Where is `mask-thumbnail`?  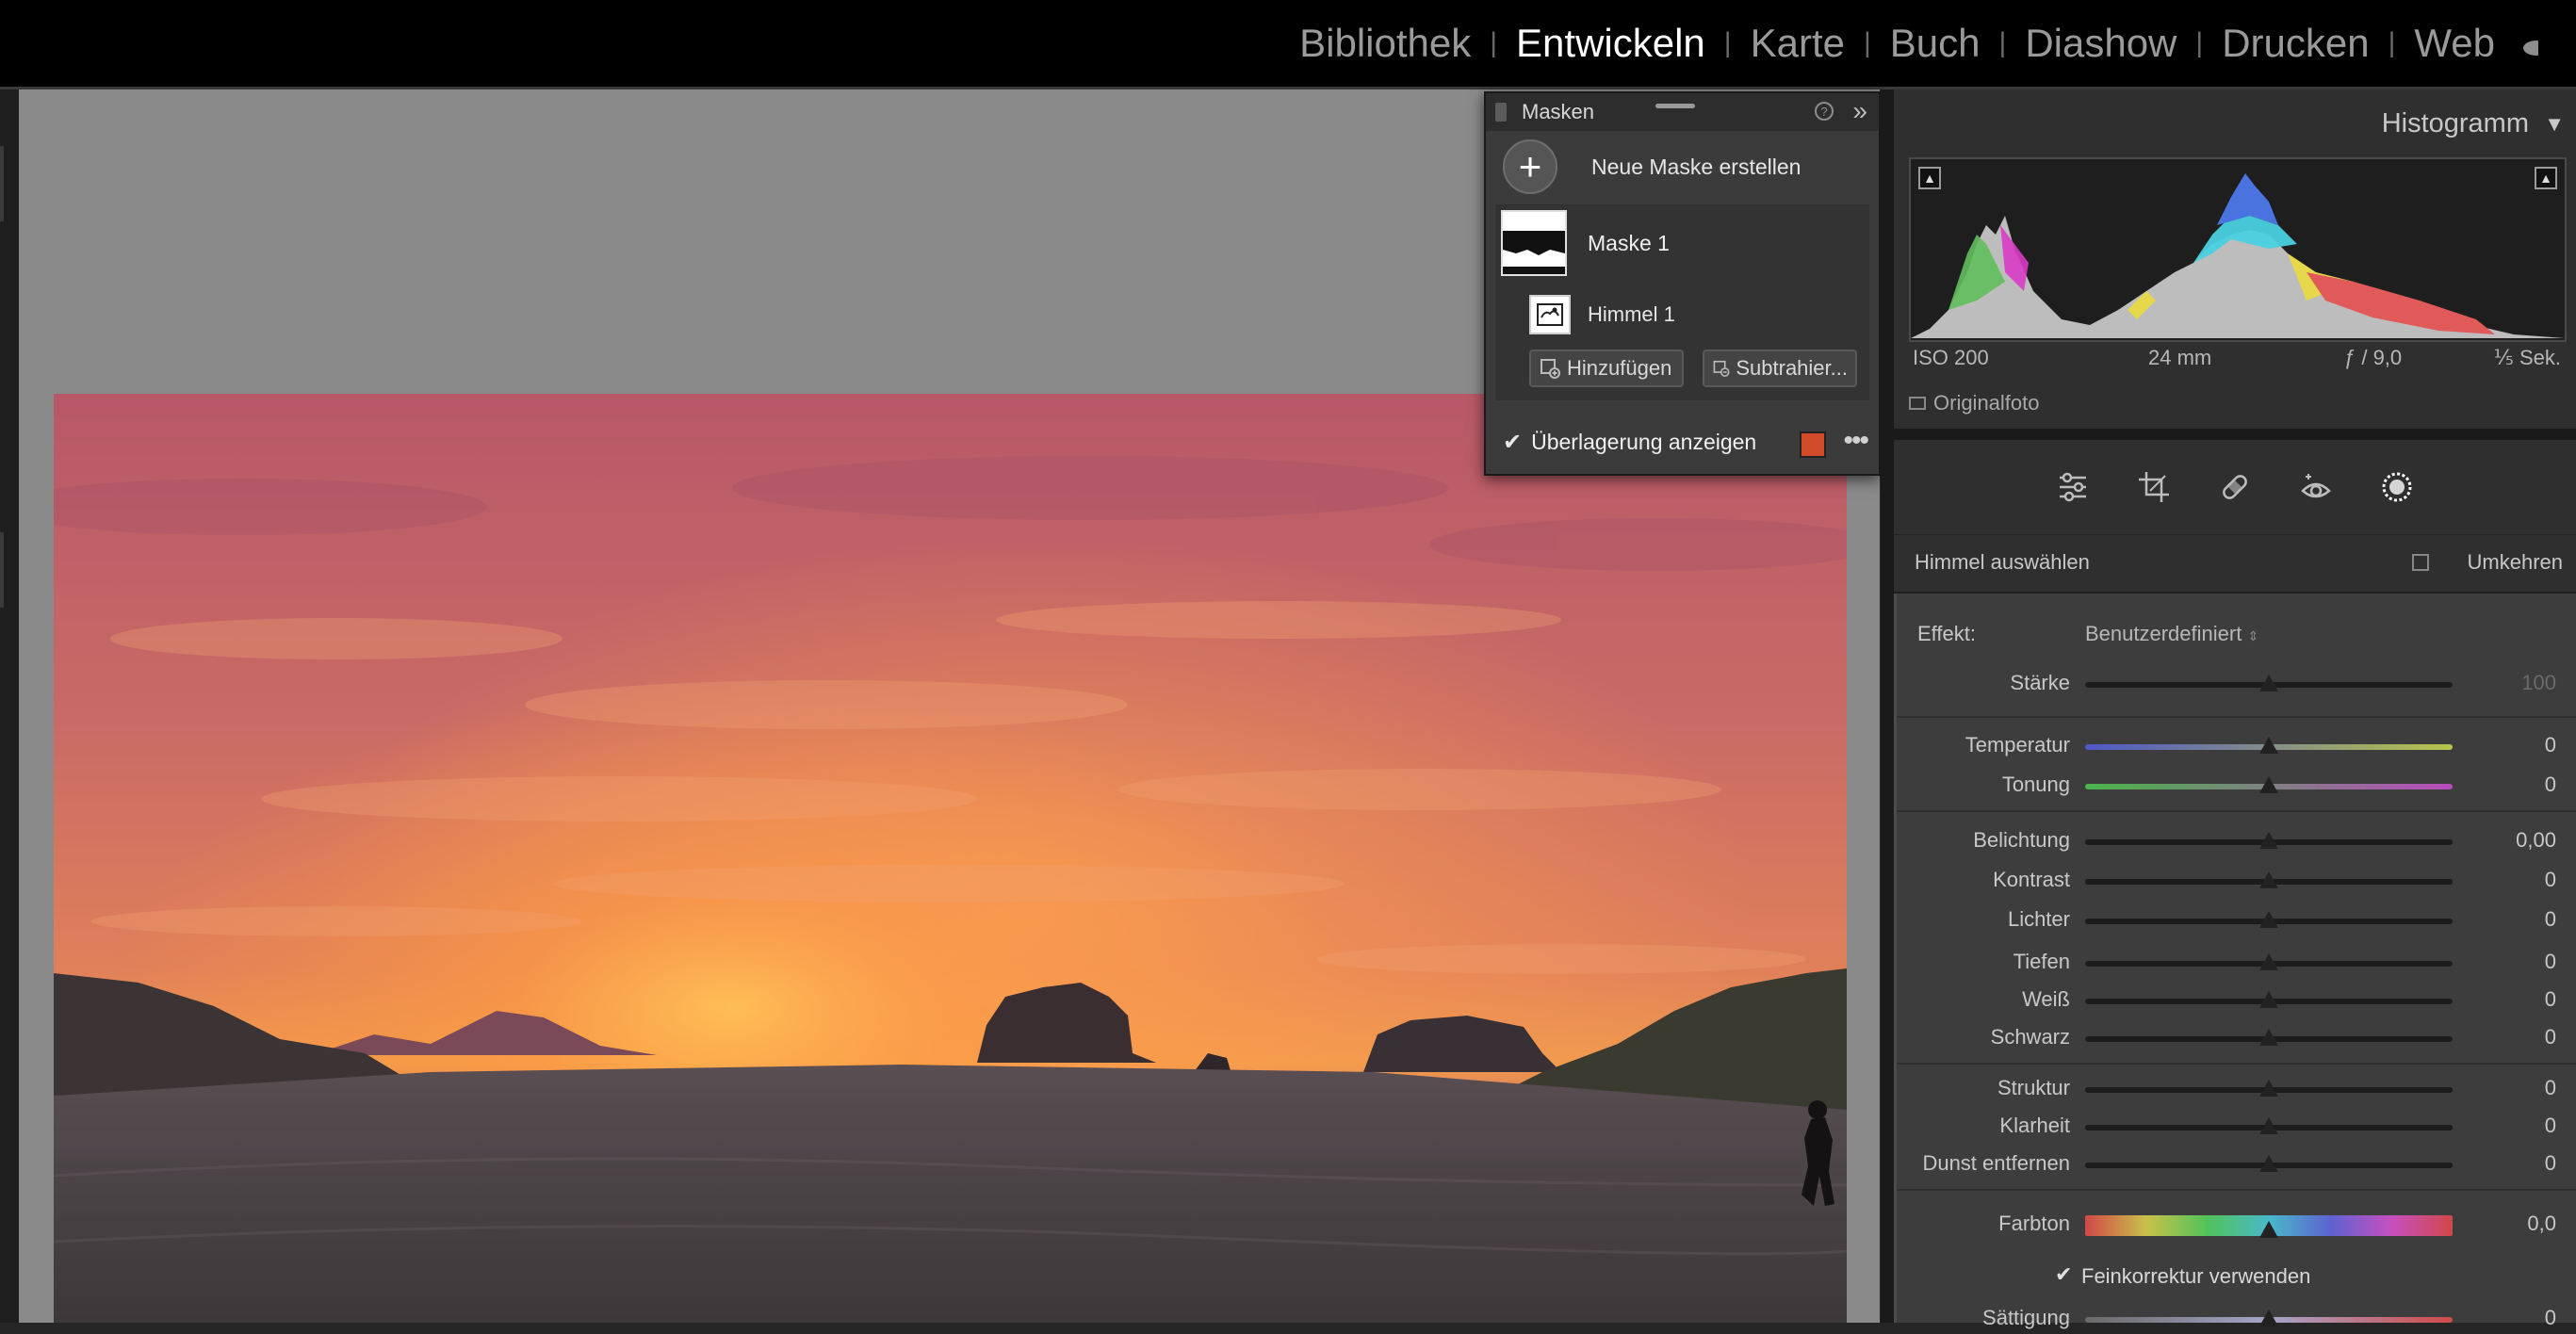 mask-thumbnail is located at coordinates (1534, 243).